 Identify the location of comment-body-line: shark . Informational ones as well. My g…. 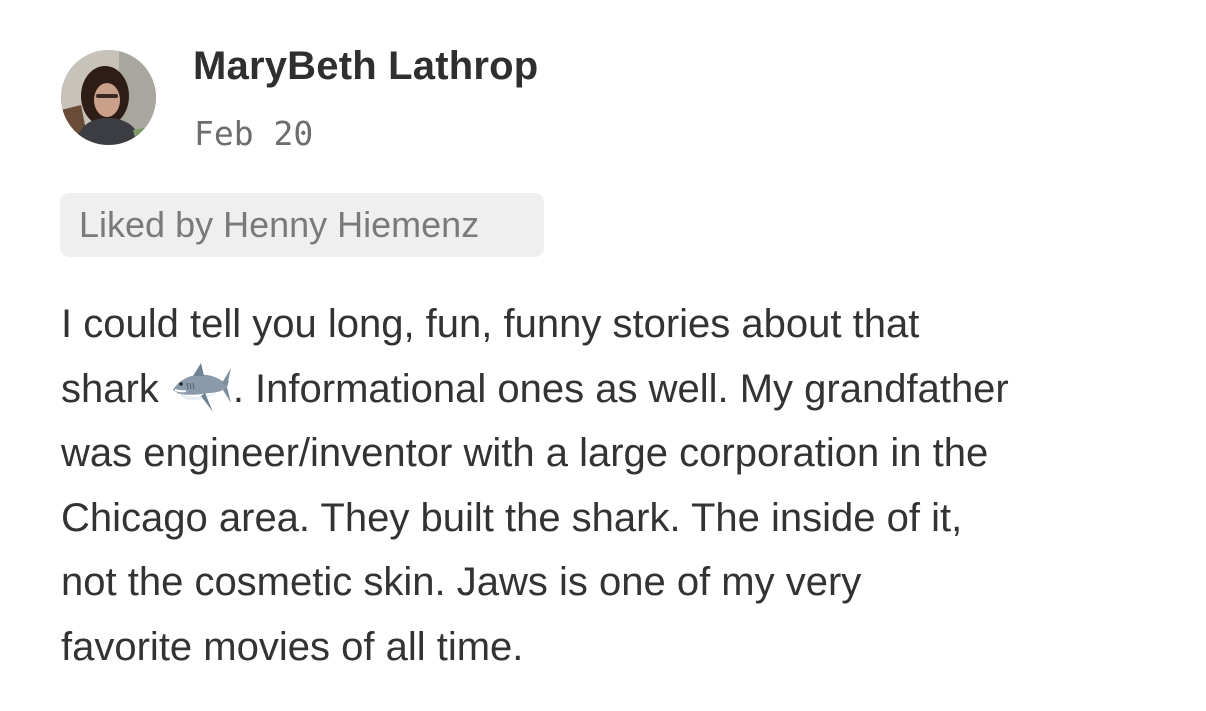
(616, 389).